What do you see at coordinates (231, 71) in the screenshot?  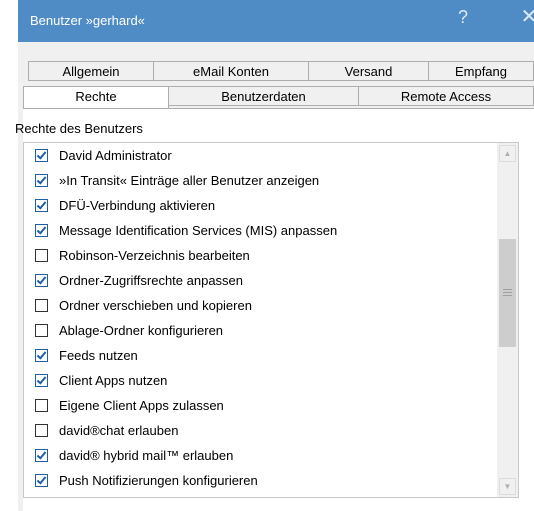 I see `tab-email-konten: eMail Konten` at bounding box center [231, 71].